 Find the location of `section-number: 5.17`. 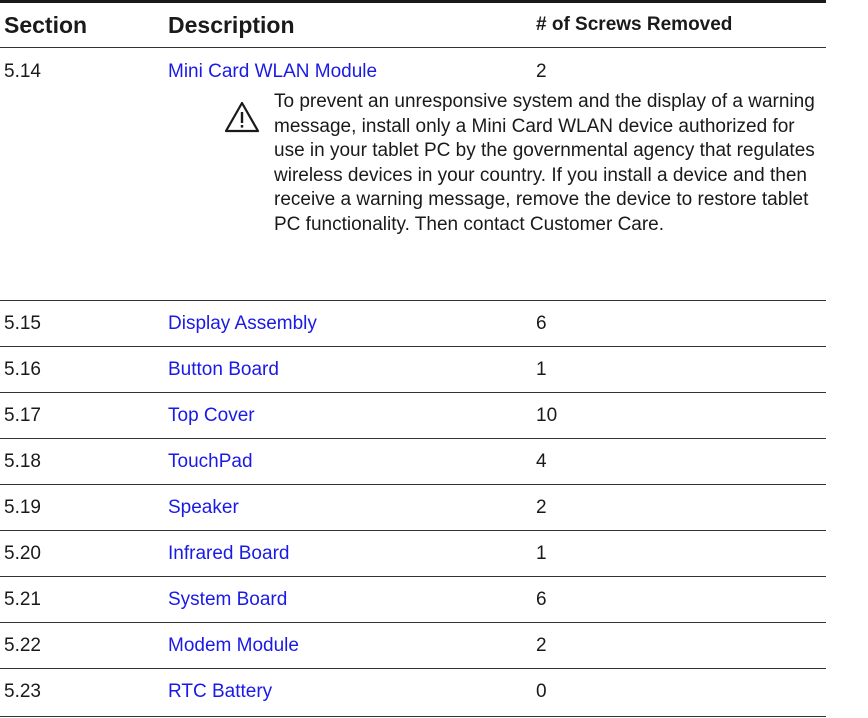

section-number: 5.17 is located at coordinates (22, 415).